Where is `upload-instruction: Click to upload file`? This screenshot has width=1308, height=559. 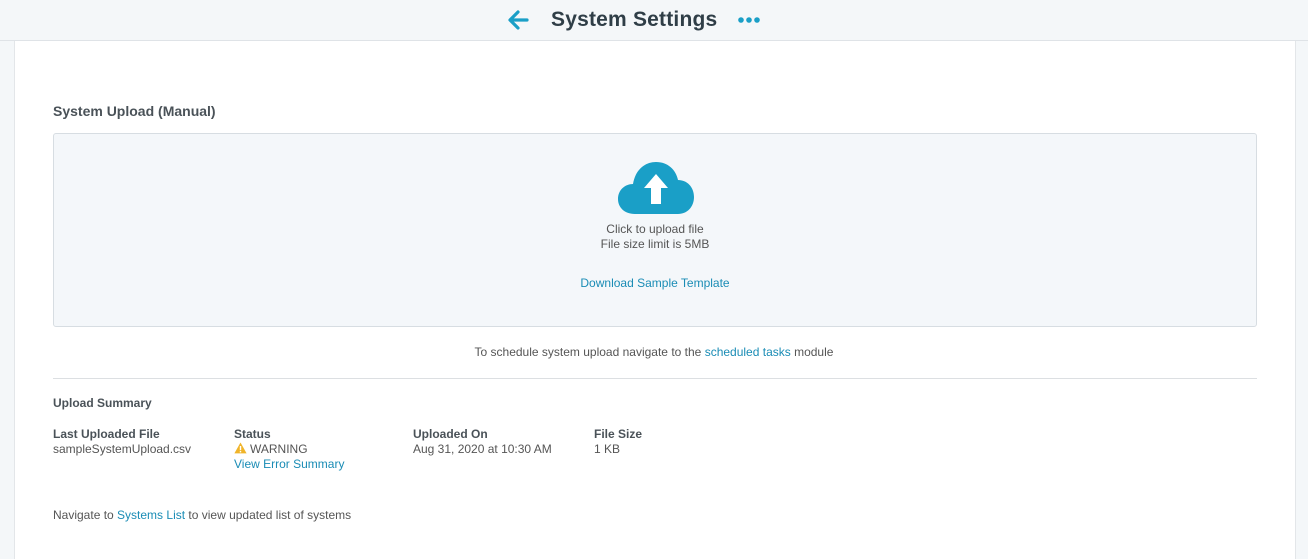 upload-instruction: Click to upload file is located at coordinates (655, 229).